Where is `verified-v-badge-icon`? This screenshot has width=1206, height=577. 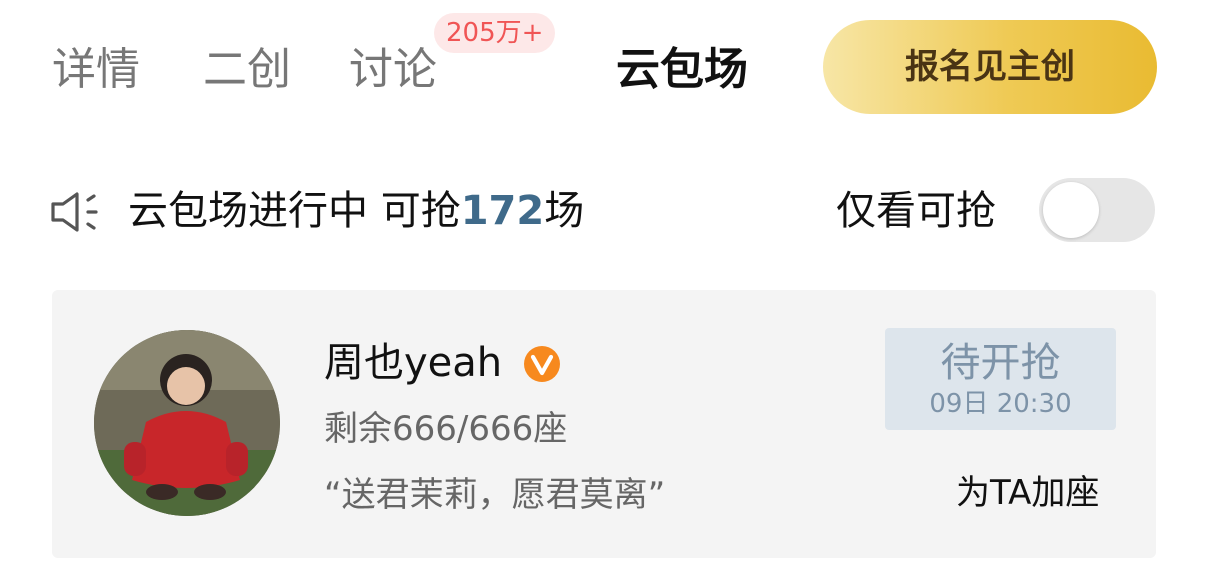 verified-v-badge-icon is located at coordinates (542, 364).